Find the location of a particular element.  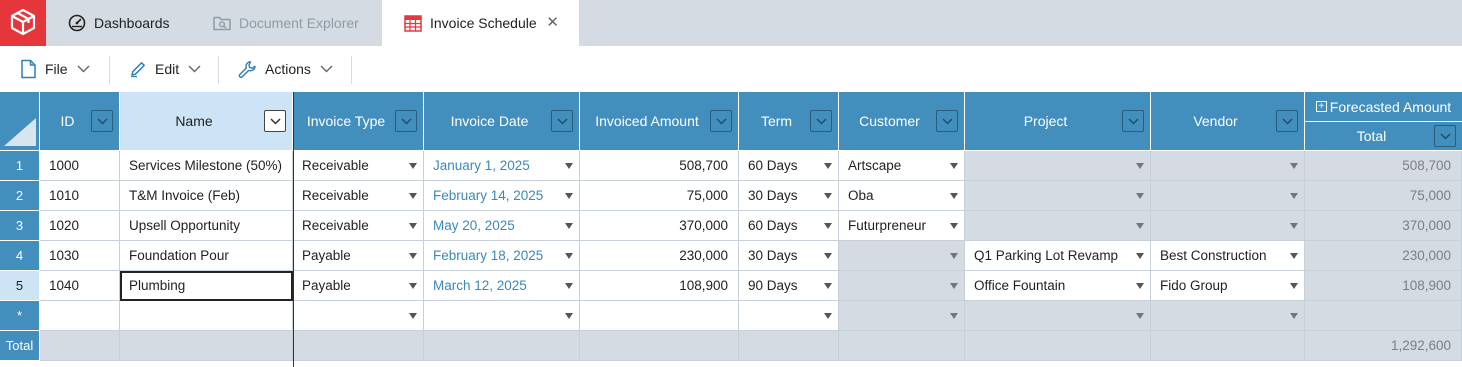

cell-amount is located at coordinates (659, 316).